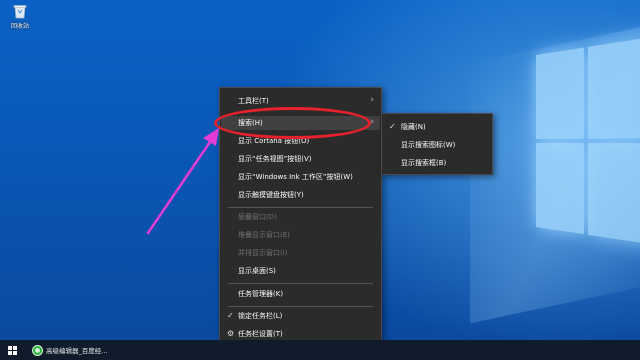 The image size is (640, 360). Describe the element at coordinates (19, 26) in the screenshot. I see `recycle-bin-label: 回收站` at that location.